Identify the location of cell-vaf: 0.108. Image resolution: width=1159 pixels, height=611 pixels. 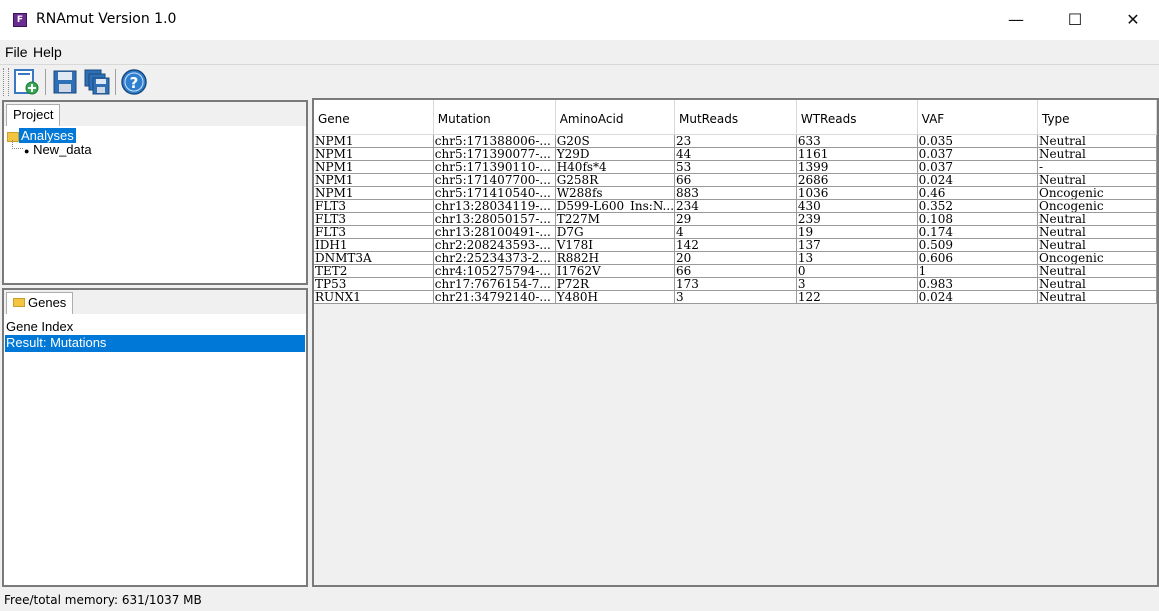
(977, 219).